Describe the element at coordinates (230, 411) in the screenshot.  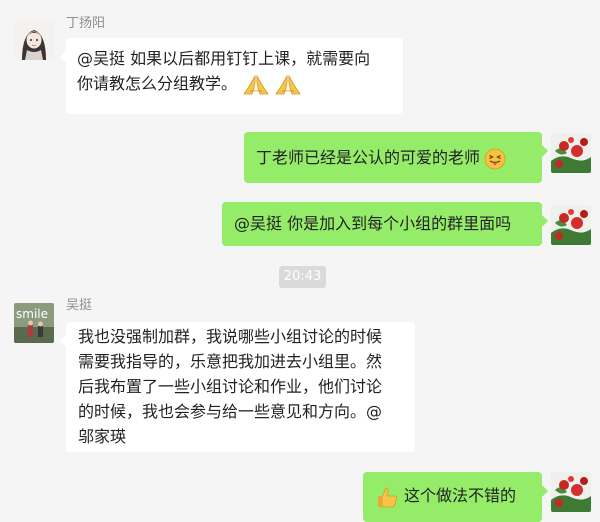
I see `message-text: 的时候，我也会参与给一些意见和方向。@` at that location.